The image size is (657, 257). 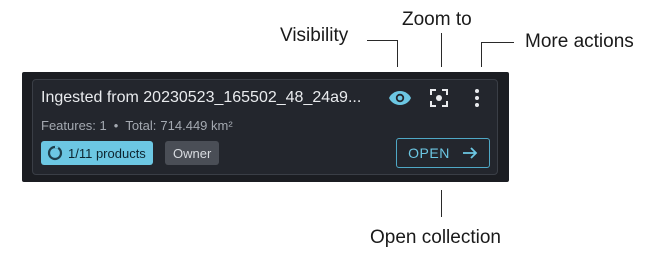 I want to click on leader-open, so click(x=441, y=203).